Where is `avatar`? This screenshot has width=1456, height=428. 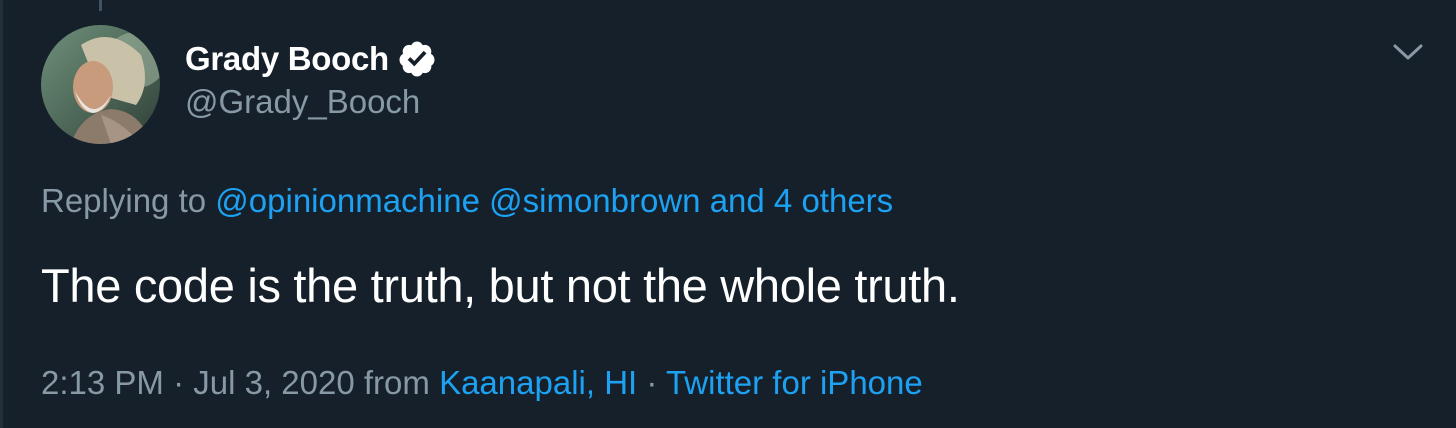 avatar is located at coordinates (100, 84).